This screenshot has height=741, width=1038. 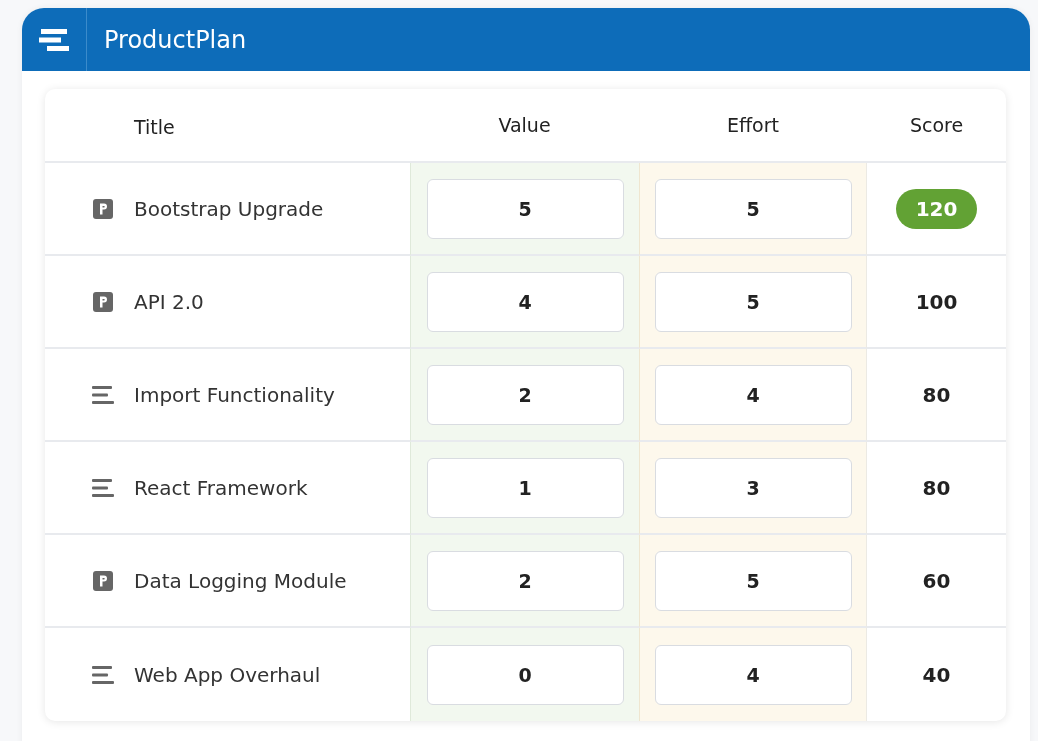 What do you see at coordinates (221, 487) in the screenshot?
I see `item-title: React Framework` at bounding box center [221, 487].